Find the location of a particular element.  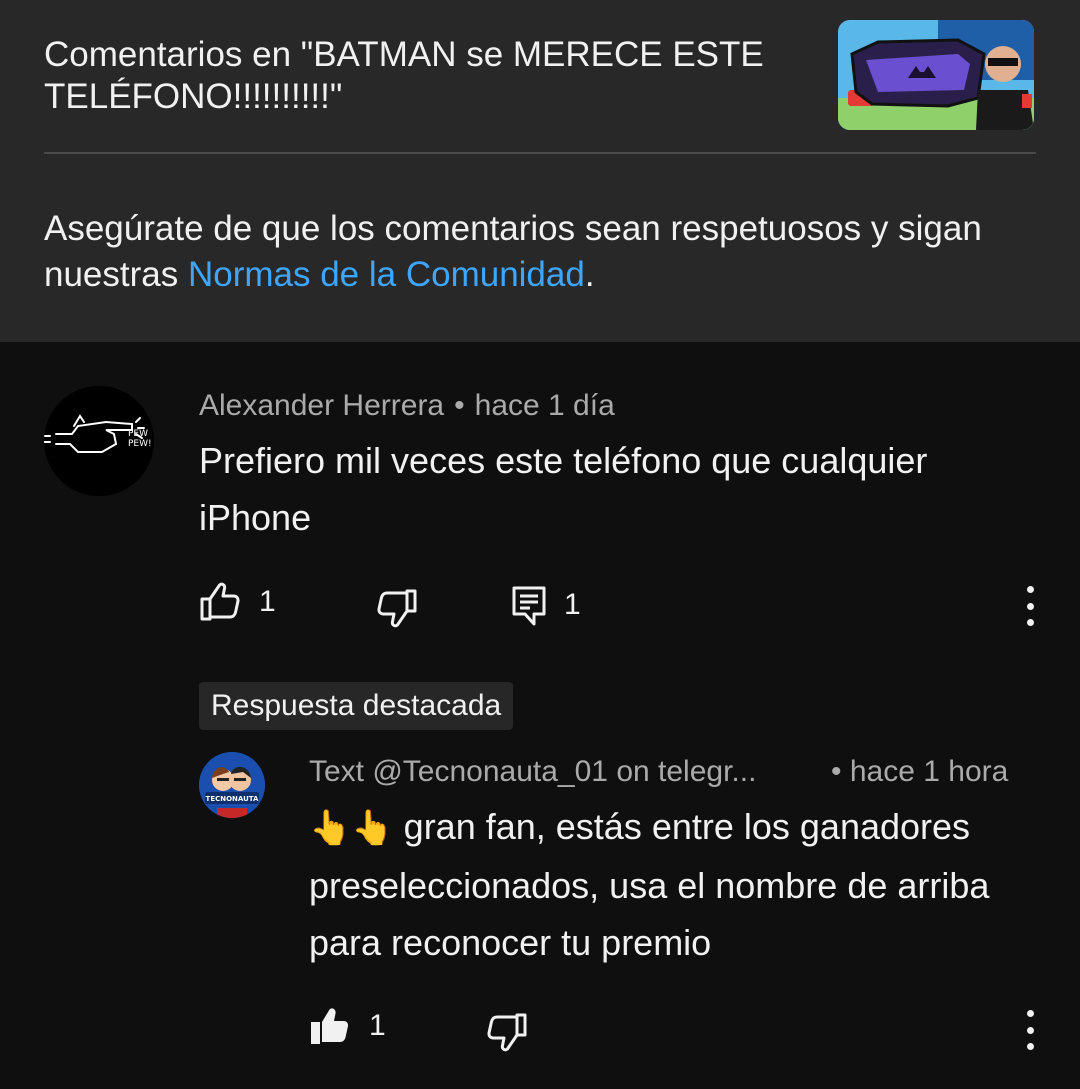

dislike-button is located at coordinates (397, 608).